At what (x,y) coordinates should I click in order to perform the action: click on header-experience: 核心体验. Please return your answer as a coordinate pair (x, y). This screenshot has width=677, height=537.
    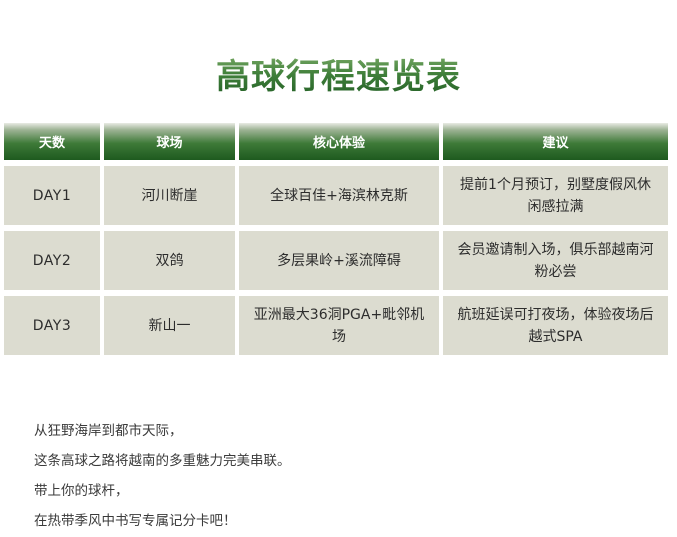
    Looking at the image, I should click on (339, 141).